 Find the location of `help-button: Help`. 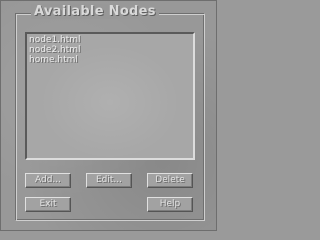

help-button: Help is located at coordinates (170, 204).